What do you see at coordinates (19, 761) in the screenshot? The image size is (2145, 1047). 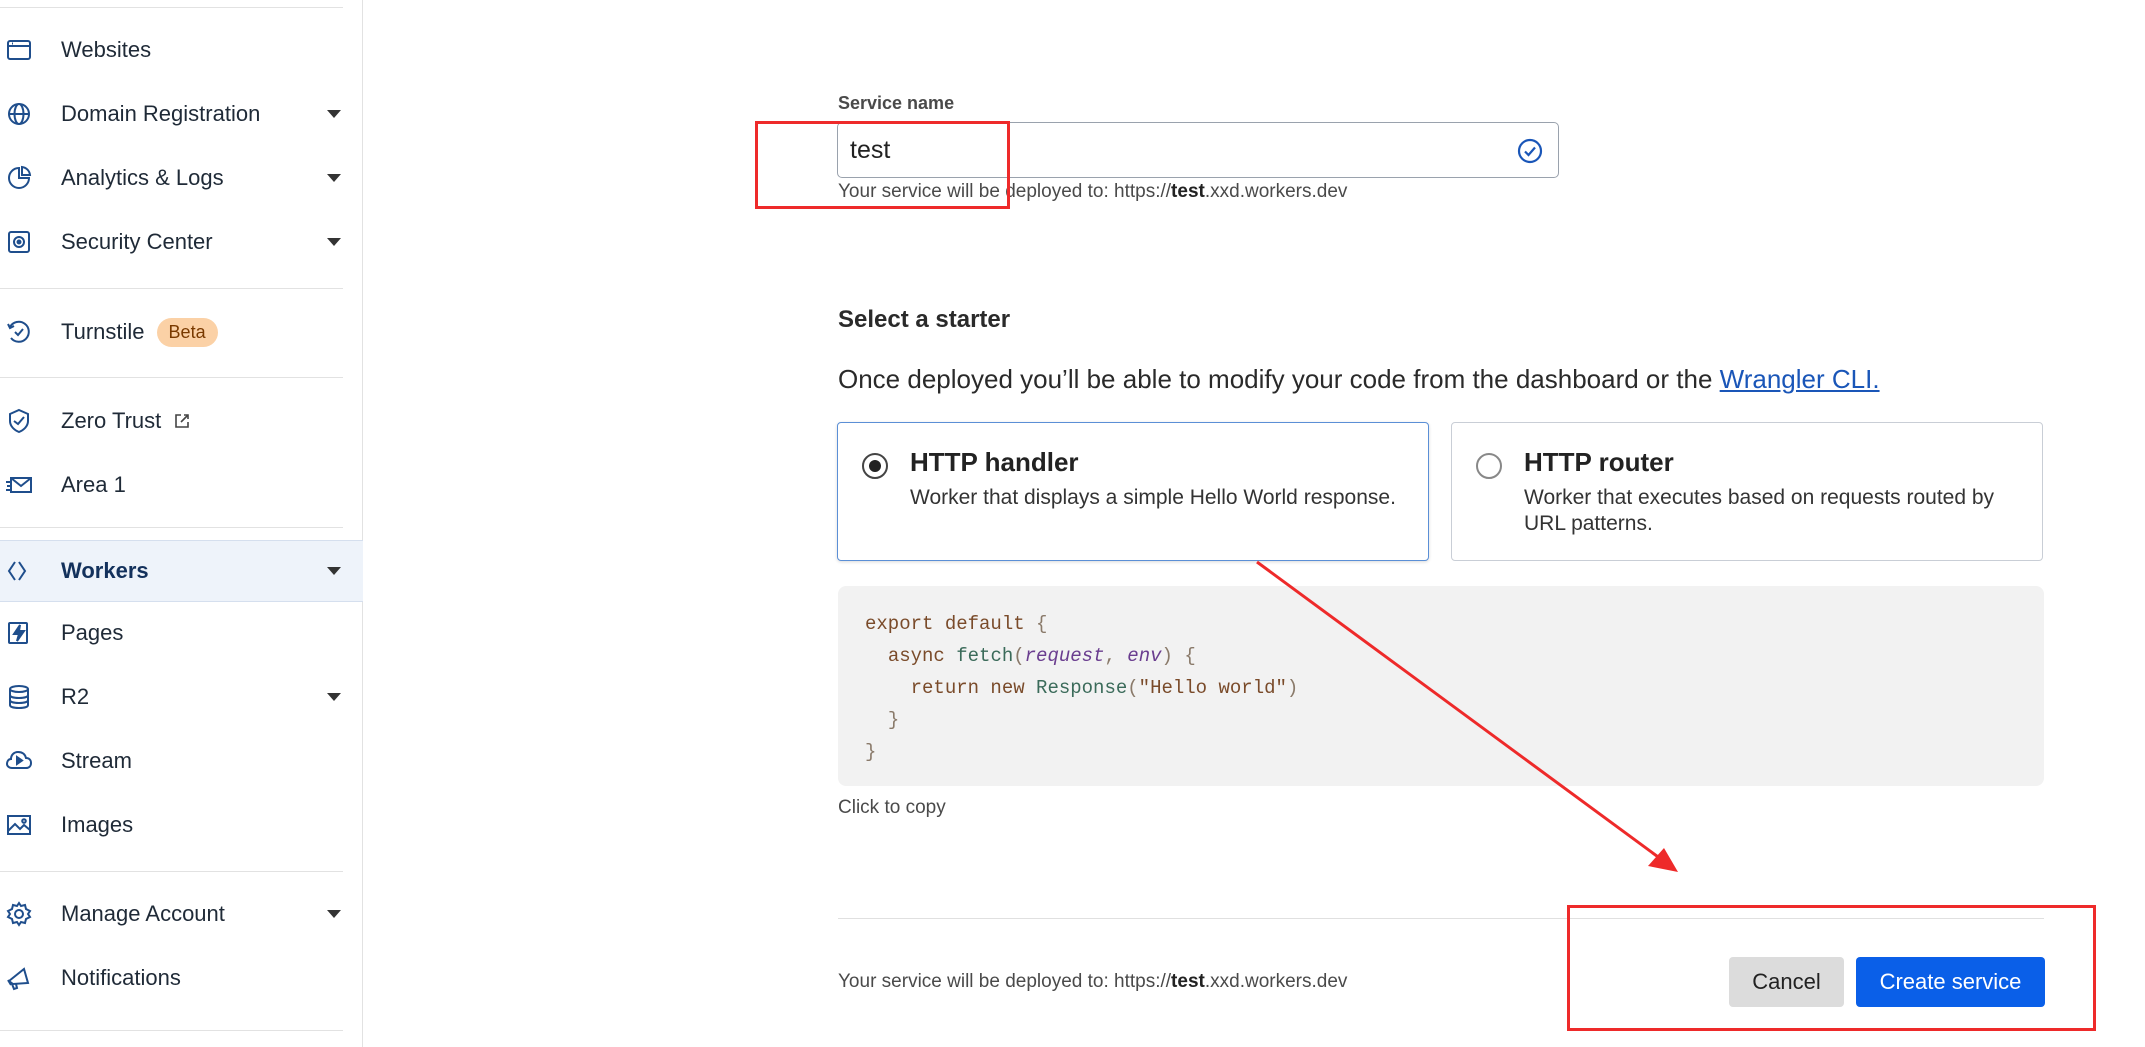 I see `cloud-play-icon` at bounding box center [19, 761].